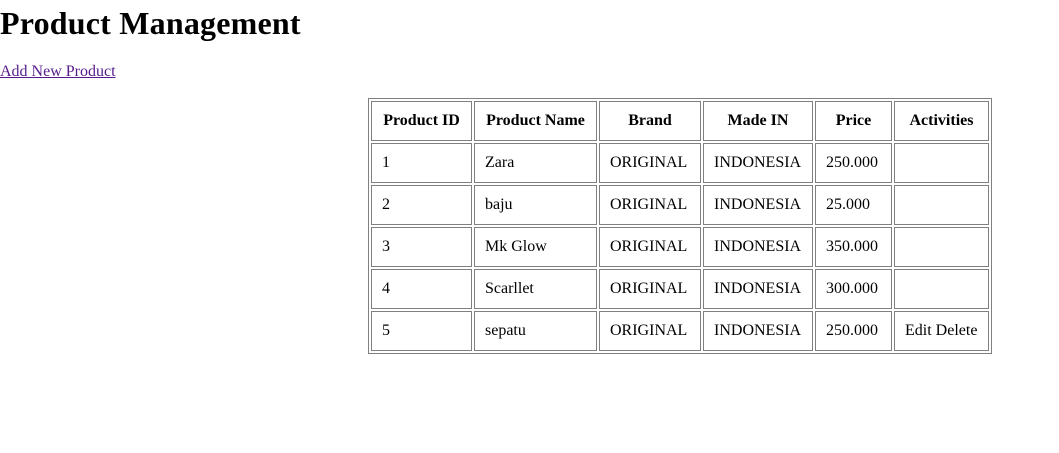 The height and width of the screenshot is (453, 1059). What do you see at coordinates (535, 121) in the screenshot?
I see `header-product-name: Product Name` at bounding box center [535, 121].